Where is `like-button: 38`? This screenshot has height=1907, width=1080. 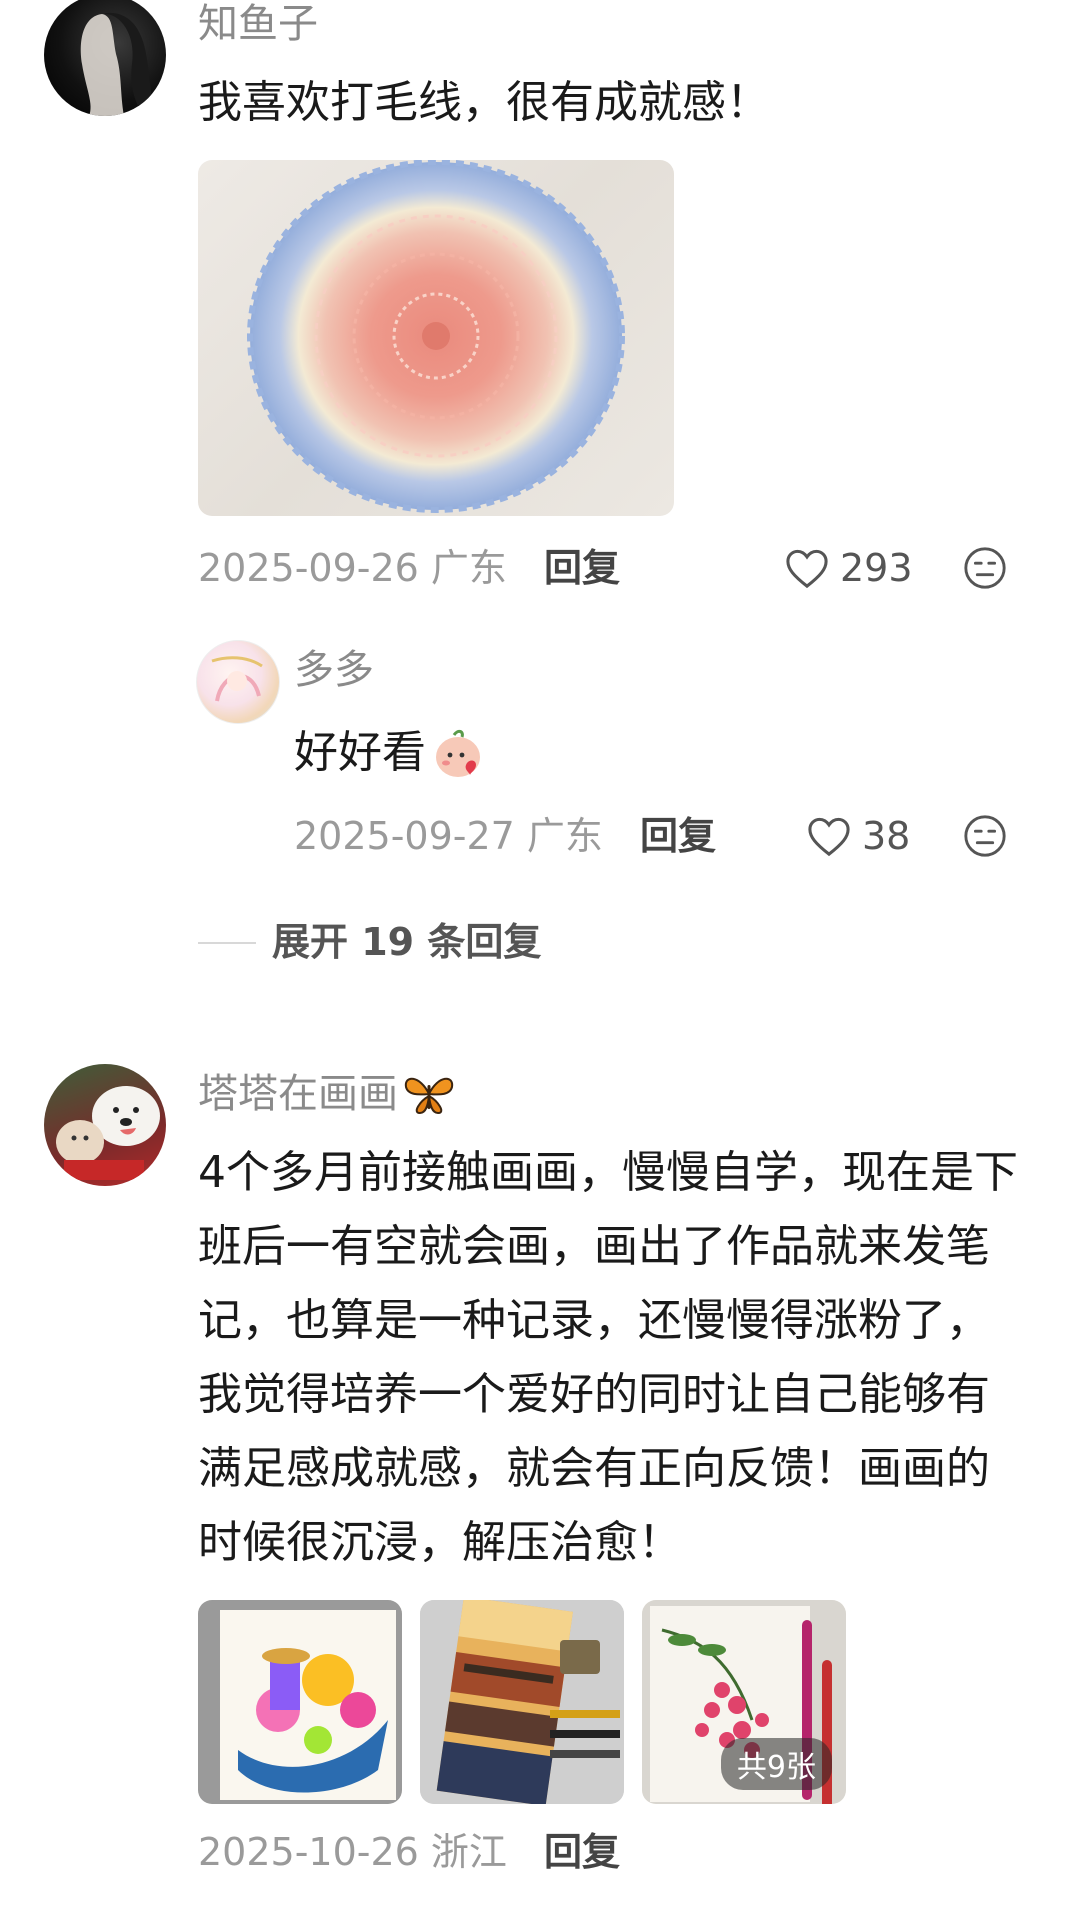 like-button: 38 is located at coordinates (858, 836).